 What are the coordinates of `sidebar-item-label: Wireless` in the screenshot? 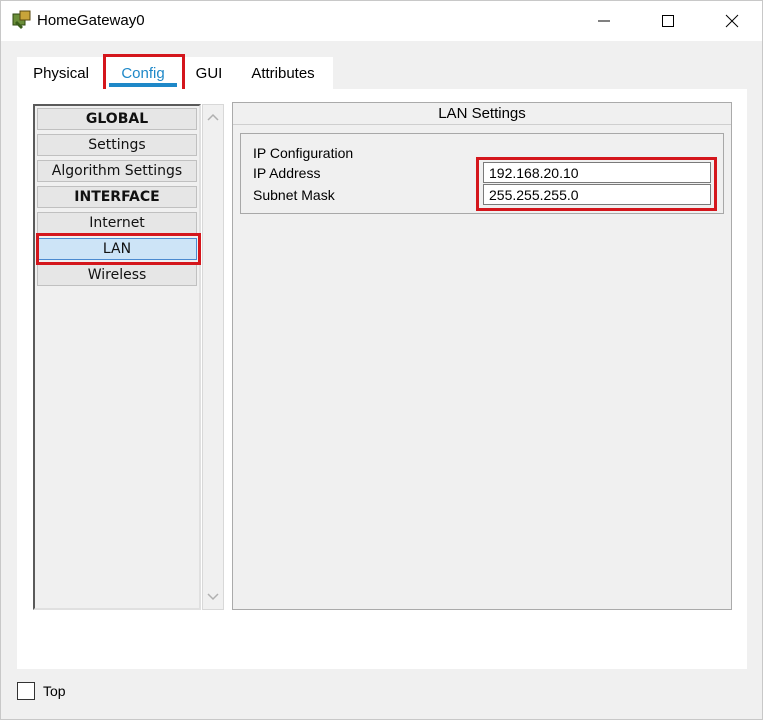 It's located at (117, 275).